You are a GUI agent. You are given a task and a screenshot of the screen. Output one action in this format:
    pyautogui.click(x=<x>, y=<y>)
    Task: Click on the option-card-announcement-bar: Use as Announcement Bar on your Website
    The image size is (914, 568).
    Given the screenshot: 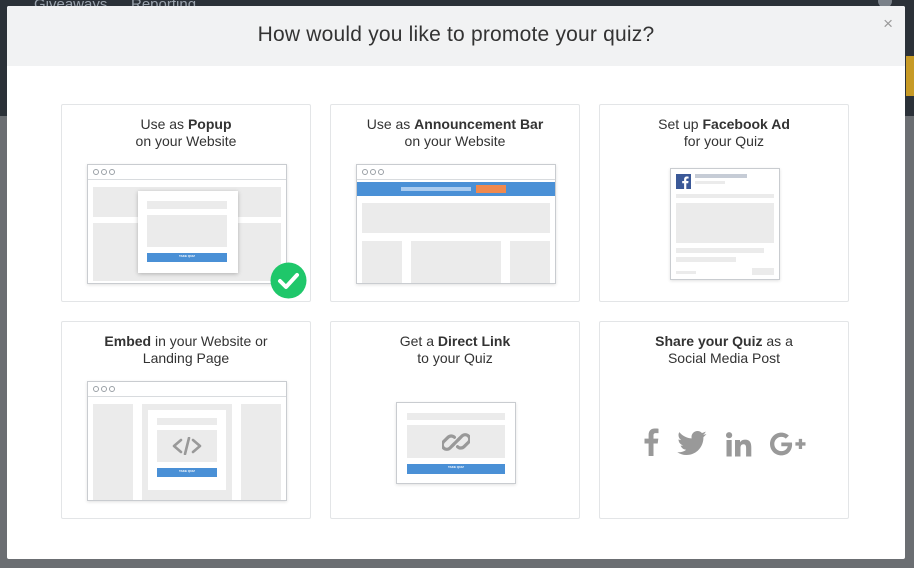 What is the action you would take?
    pyautogui.click(x=455, y=203)
    